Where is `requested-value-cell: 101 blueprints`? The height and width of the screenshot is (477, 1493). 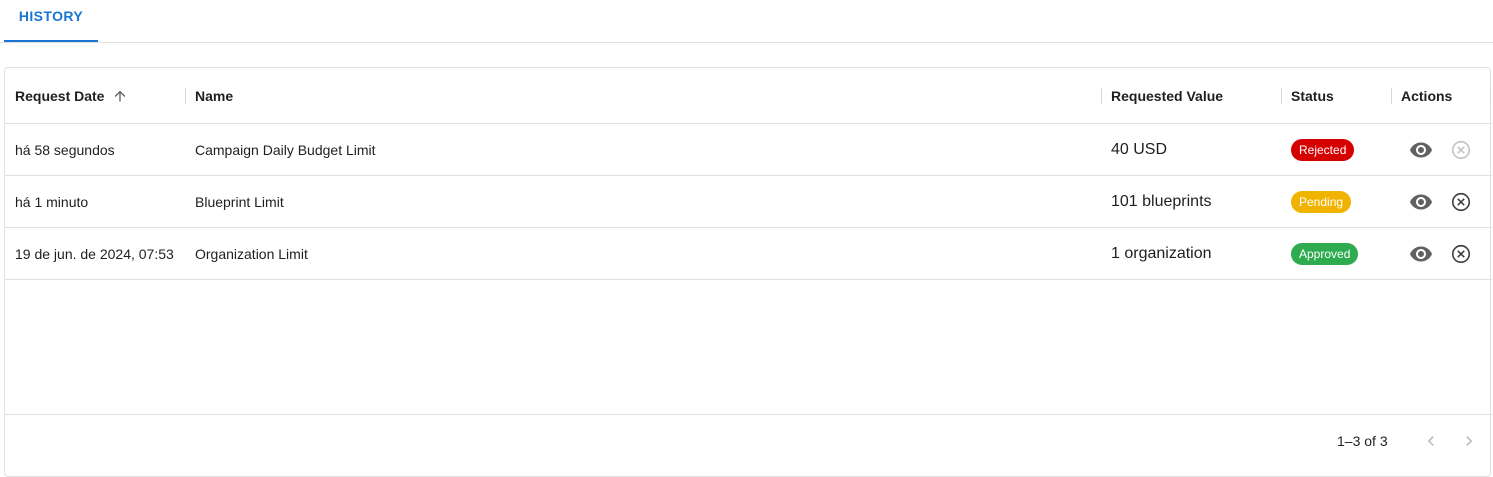 requested-value-cell: 101 blueprints is located at coordinates (1161, 201).